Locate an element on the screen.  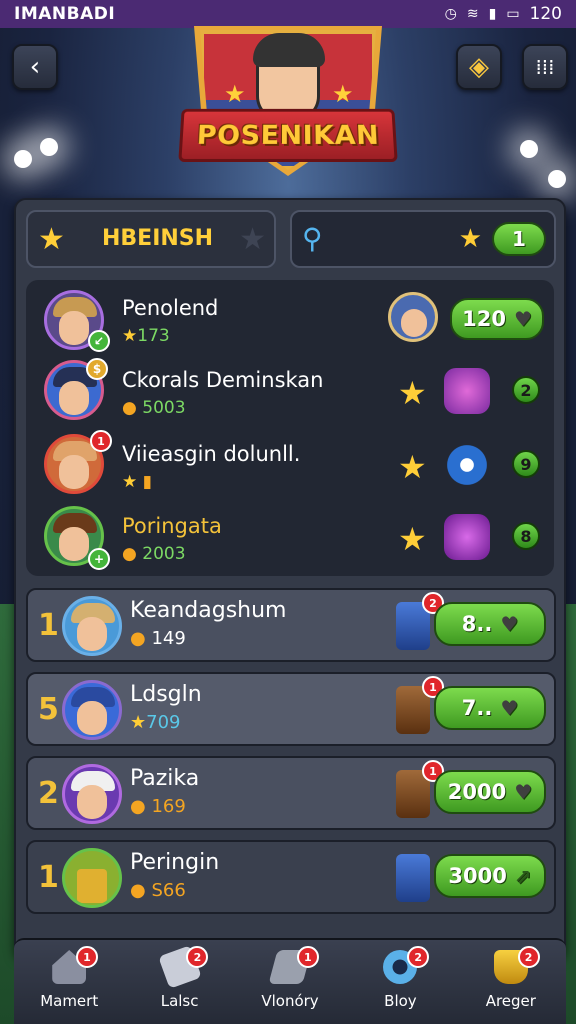
trash-reward-icon is located at coordinates (413, 878).